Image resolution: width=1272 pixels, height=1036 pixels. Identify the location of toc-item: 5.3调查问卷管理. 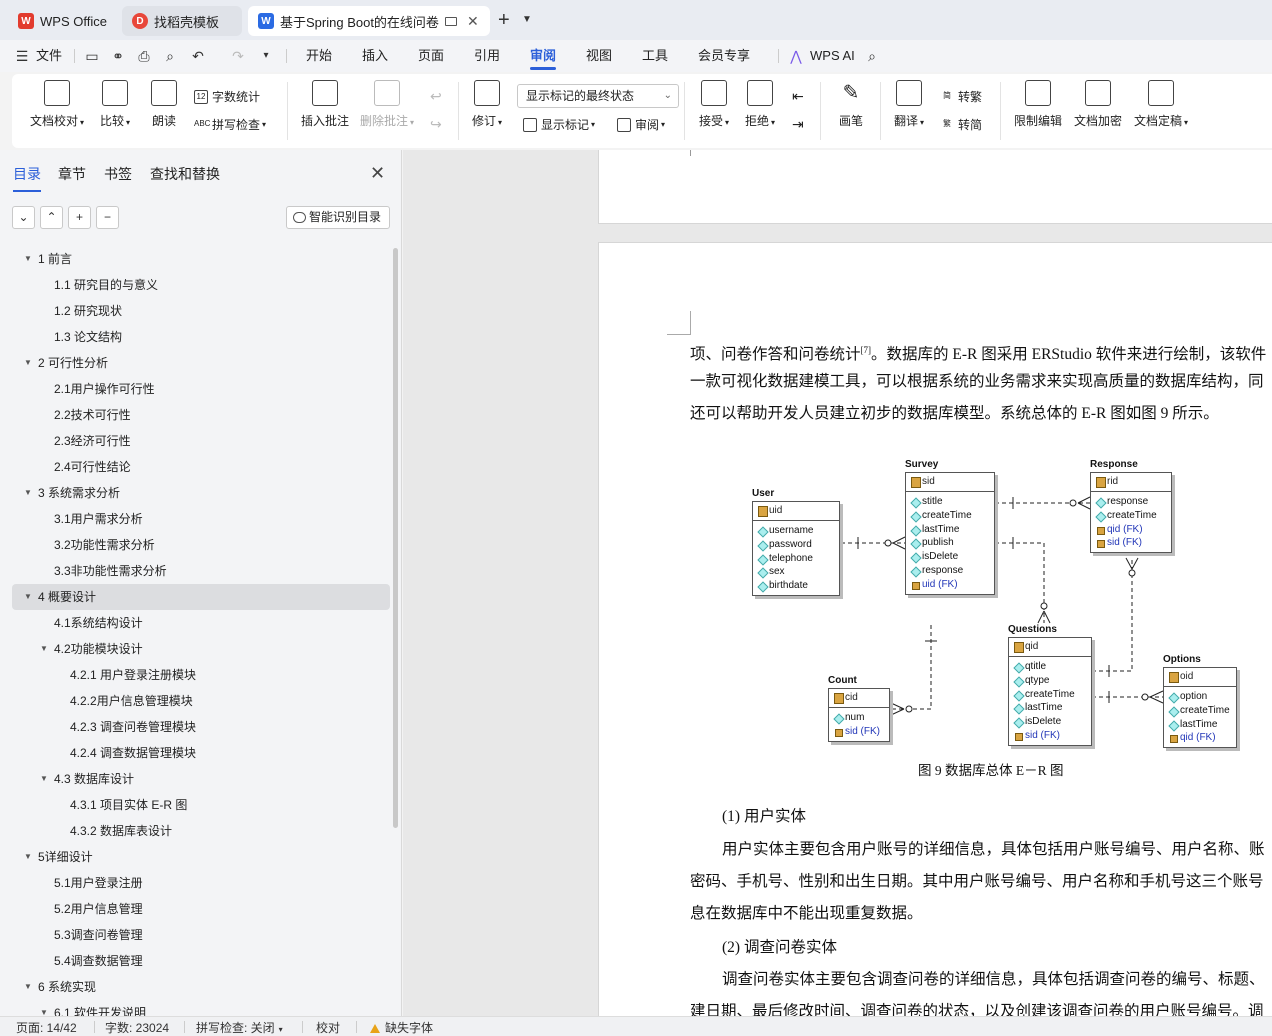
(201, 935).